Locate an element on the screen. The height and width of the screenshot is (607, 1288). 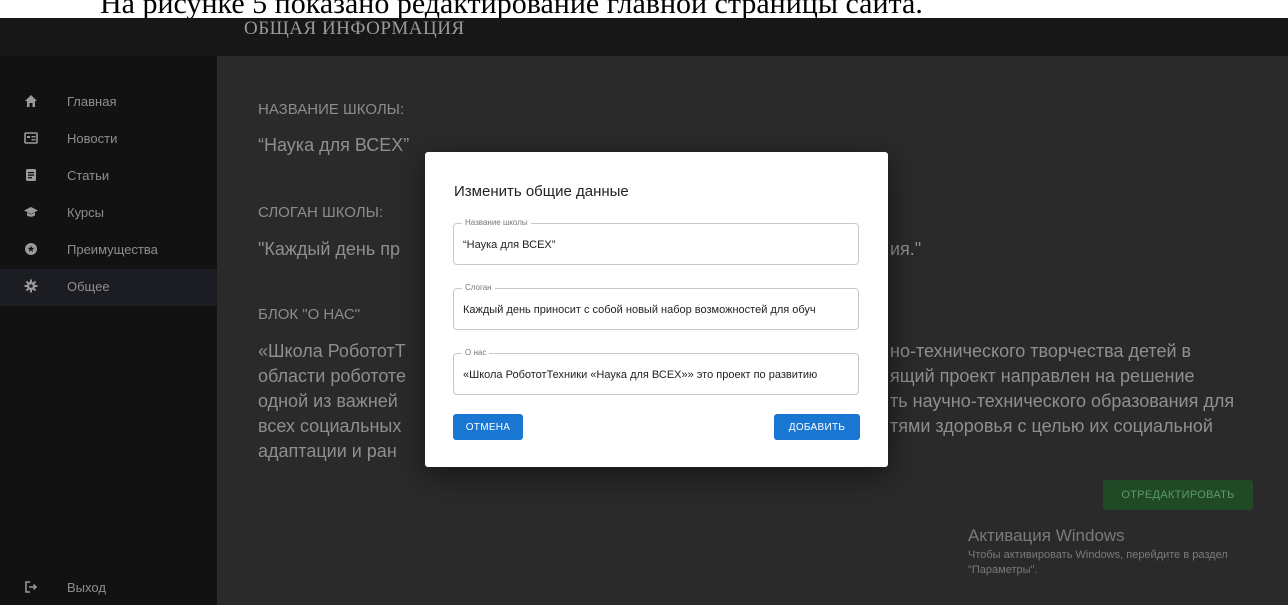
graduation-cap-icon is located at coordinates (31, 212).